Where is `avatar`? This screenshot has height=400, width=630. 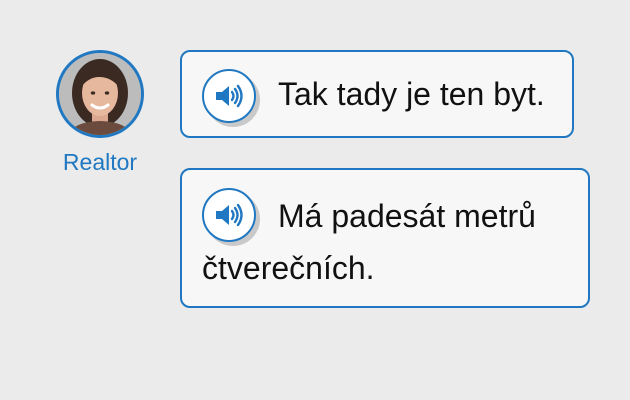 avatar is located at coordinates (100, 94).